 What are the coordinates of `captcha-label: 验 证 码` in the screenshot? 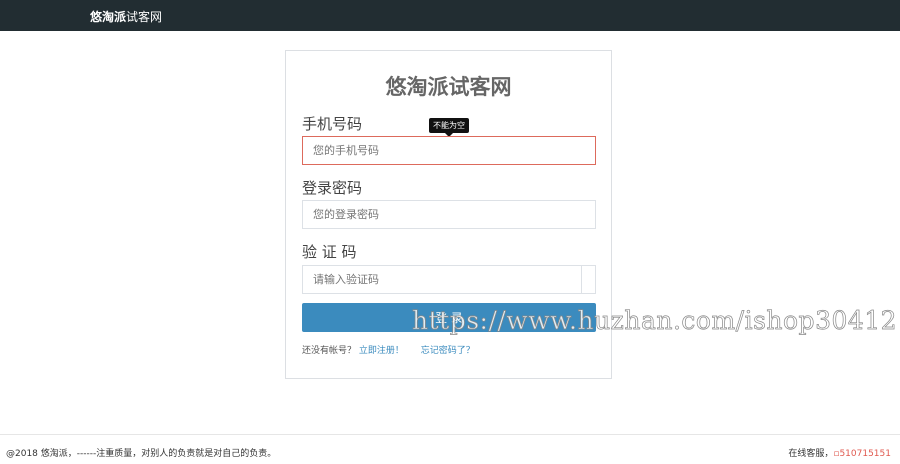 It's located at (329, 252).